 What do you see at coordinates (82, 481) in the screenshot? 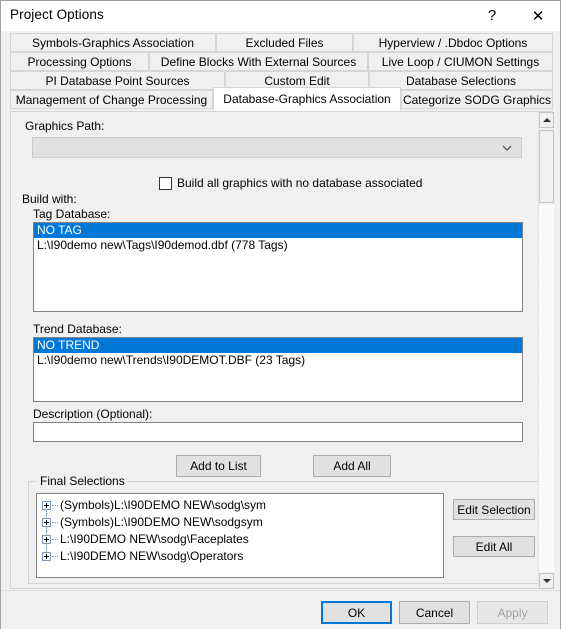
I see `final-selections-title: Final Selections` at bounding box center [82, 481].